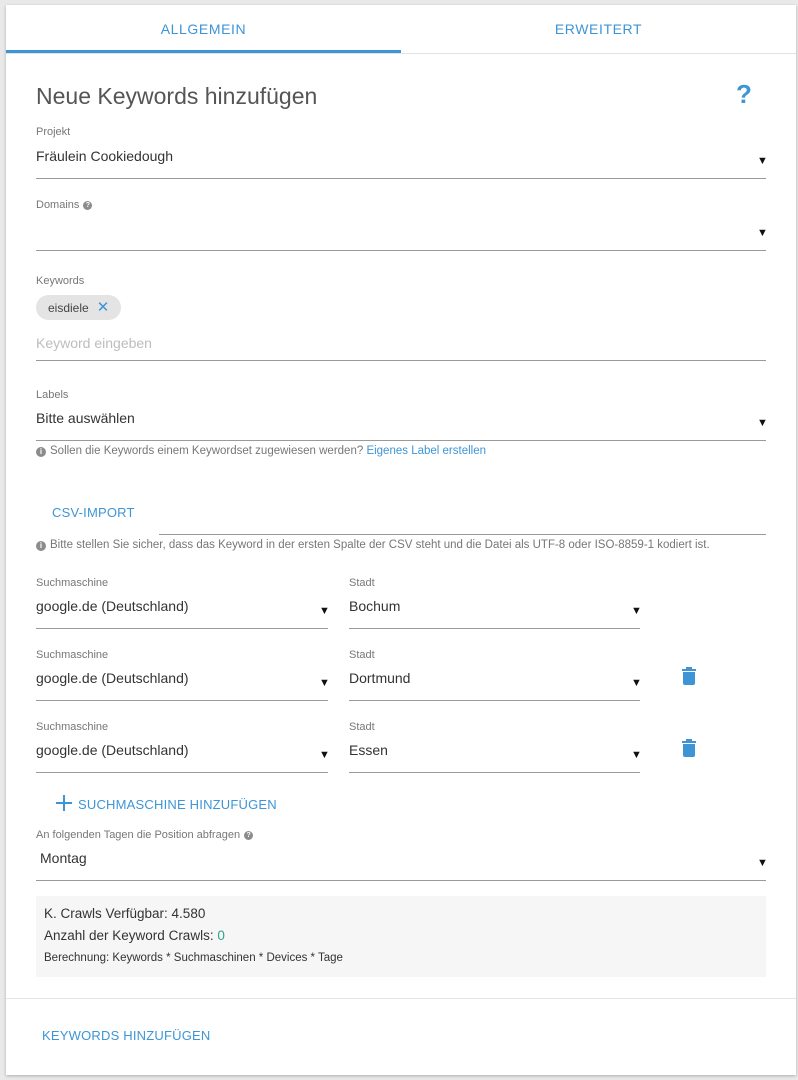 The width and height of the screenshot is (798, 1080). I want to click on tab-allgemein: ALLGEMEIN, so click(203, 29).